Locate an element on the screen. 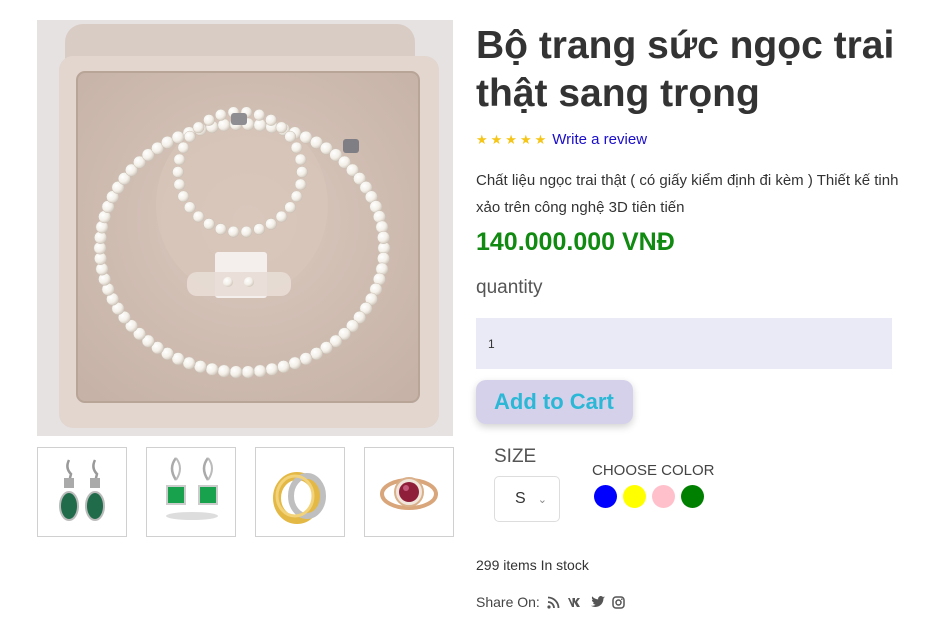  ruby-halo-ring-image is located at coordinates (409, 493).